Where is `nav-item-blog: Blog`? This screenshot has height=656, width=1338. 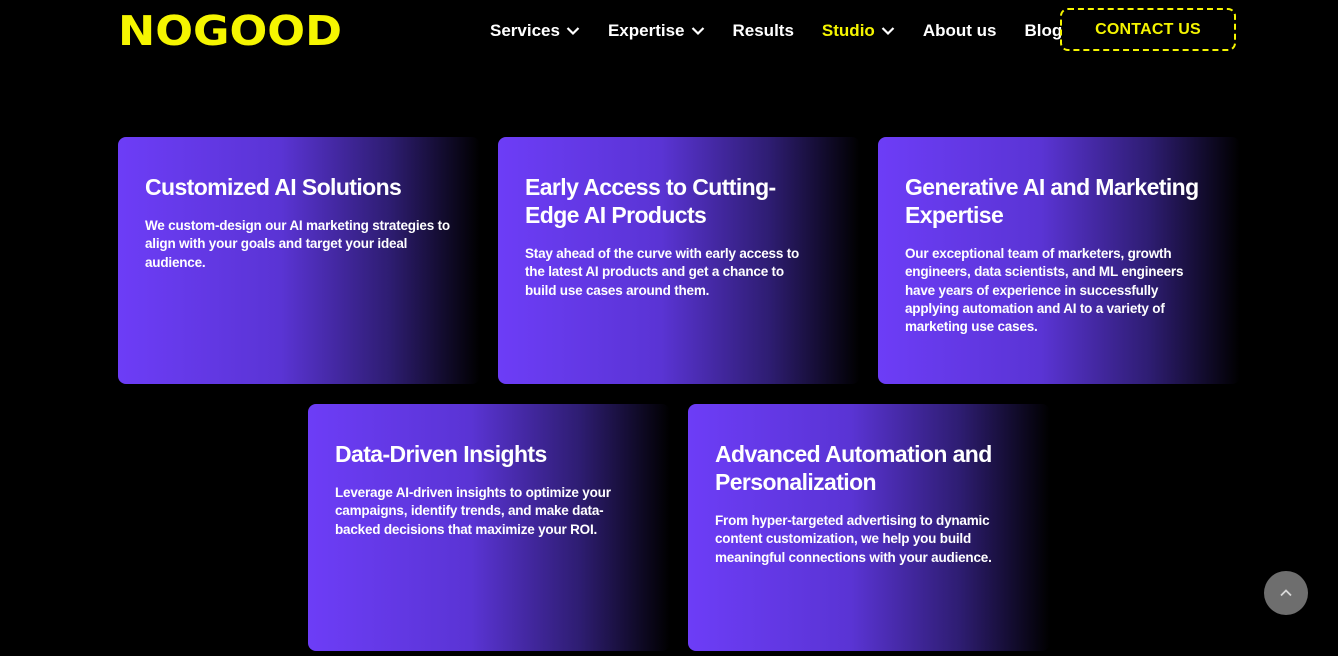 nav-item-blog: Blog is located at coordinates (1043, 31).